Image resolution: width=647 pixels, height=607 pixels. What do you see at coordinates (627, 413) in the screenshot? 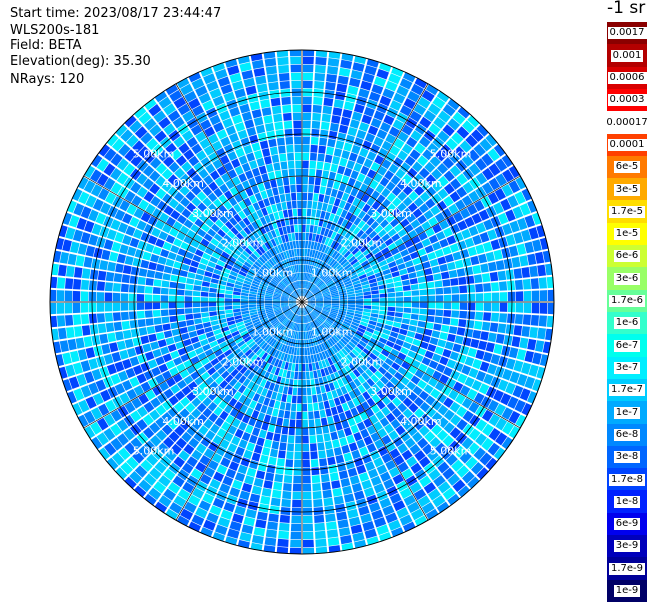
I see `colorbar-segment: 1e-7` at bounding box center [627, 413].